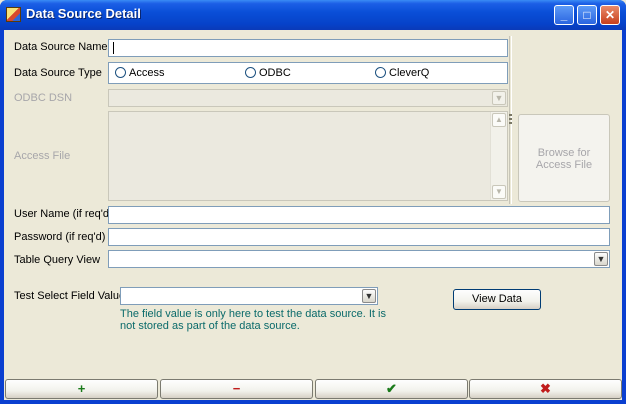  I want to click on radio-odbc: ODBC, so click(268, 73).